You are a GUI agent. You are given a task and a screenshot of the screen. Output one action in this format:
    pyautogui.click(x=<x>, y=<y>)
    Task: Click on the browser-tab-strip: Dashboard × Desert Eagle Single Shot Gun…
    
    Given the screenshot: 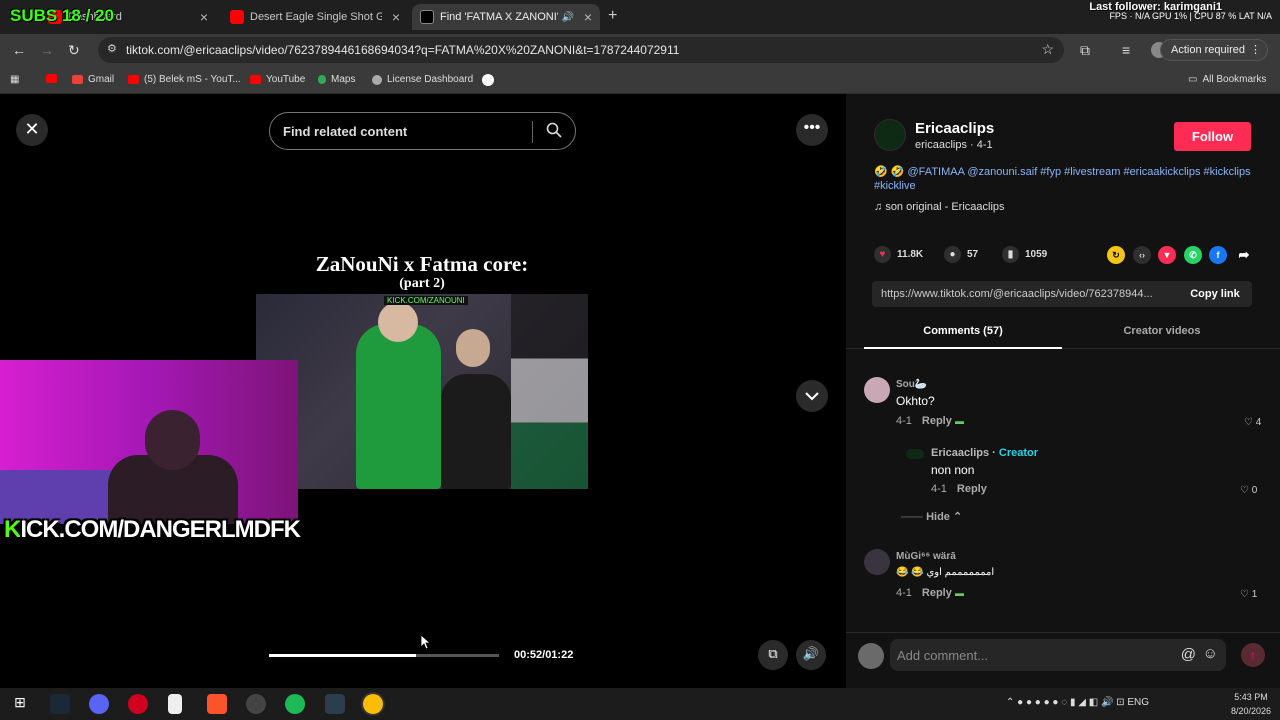 What is the action you would take?
    pyautogui.click(x=640, y=17)
    